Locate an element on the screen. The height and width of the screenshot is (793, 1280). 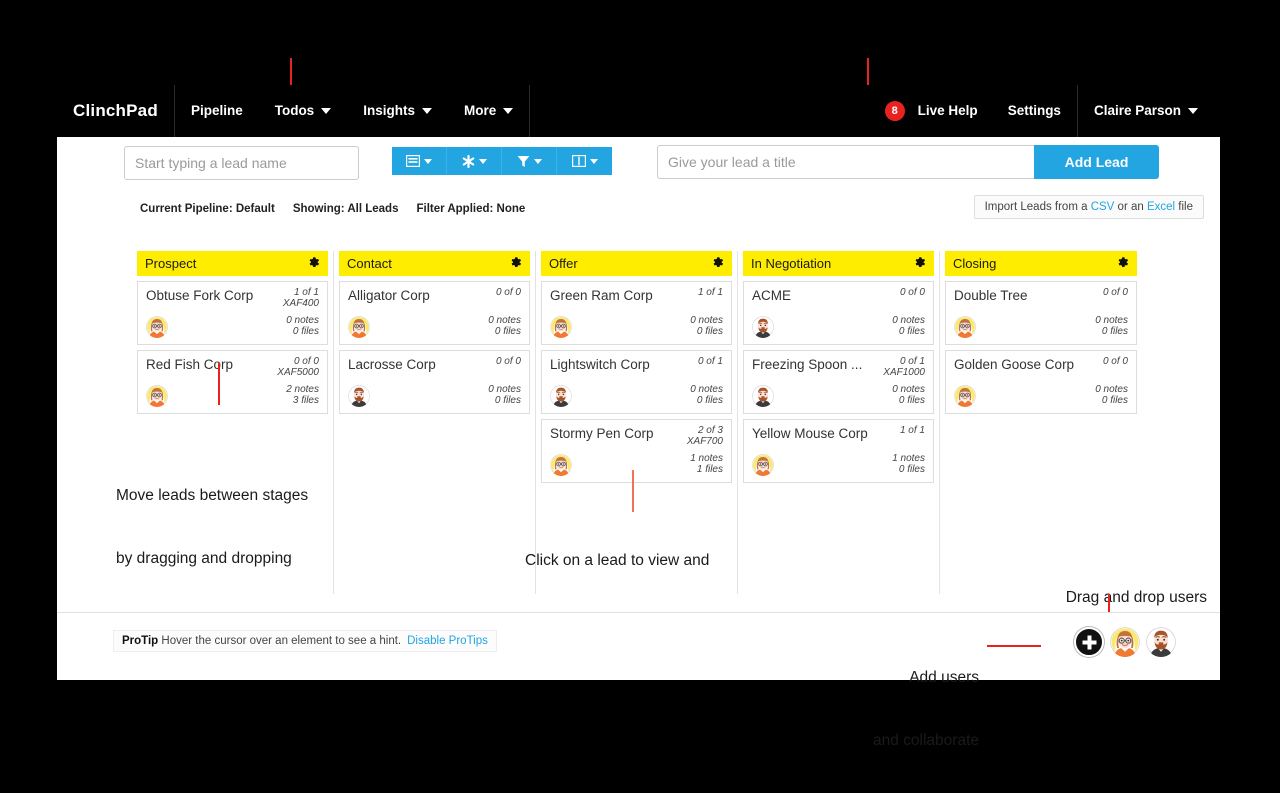
lead-title-input is located at coordinates (845, 162).